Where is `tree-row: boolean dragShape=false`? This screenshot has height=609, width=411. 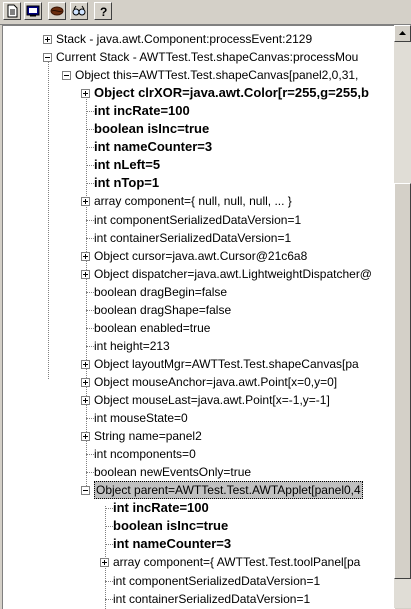 tree-row: boolean dragShape=false is located at coordinates (199, 310).